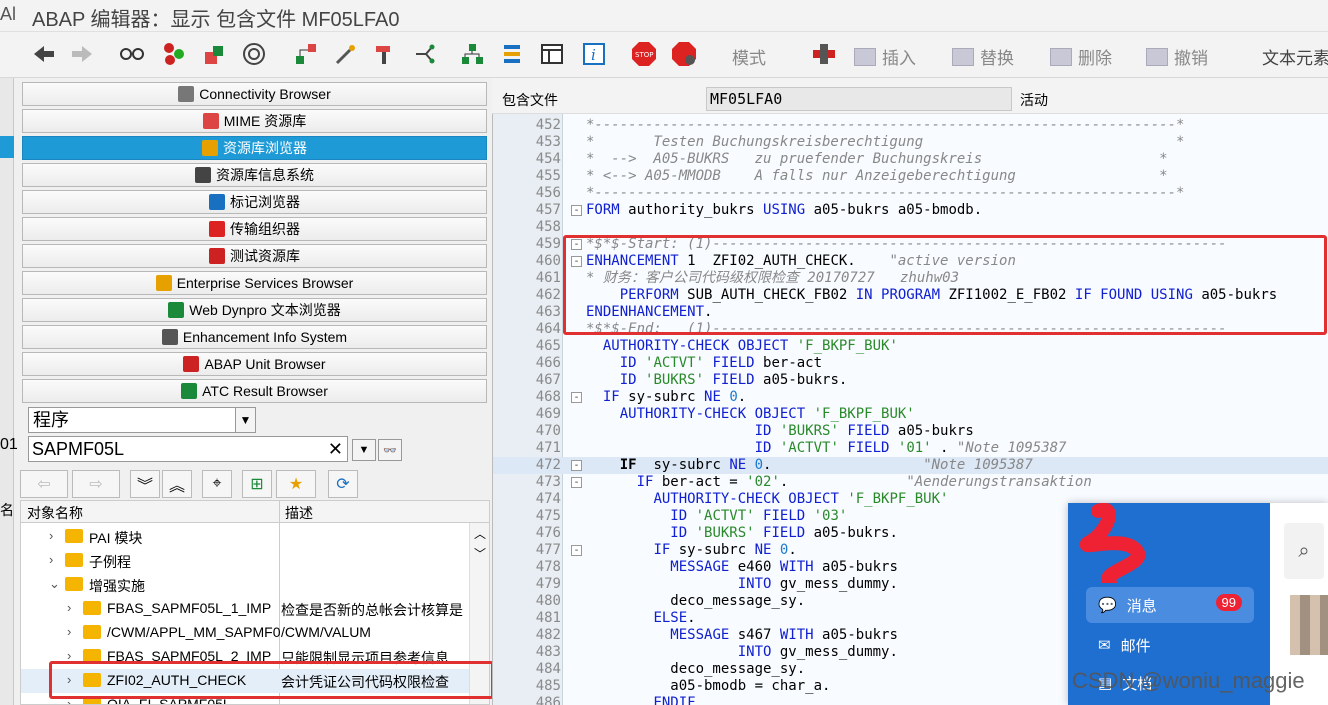 This screenshot has width=1328, height=705. Describe the element at coordinates (749, 56) in the screenshot. I see `mode-button: 模式` at that location.